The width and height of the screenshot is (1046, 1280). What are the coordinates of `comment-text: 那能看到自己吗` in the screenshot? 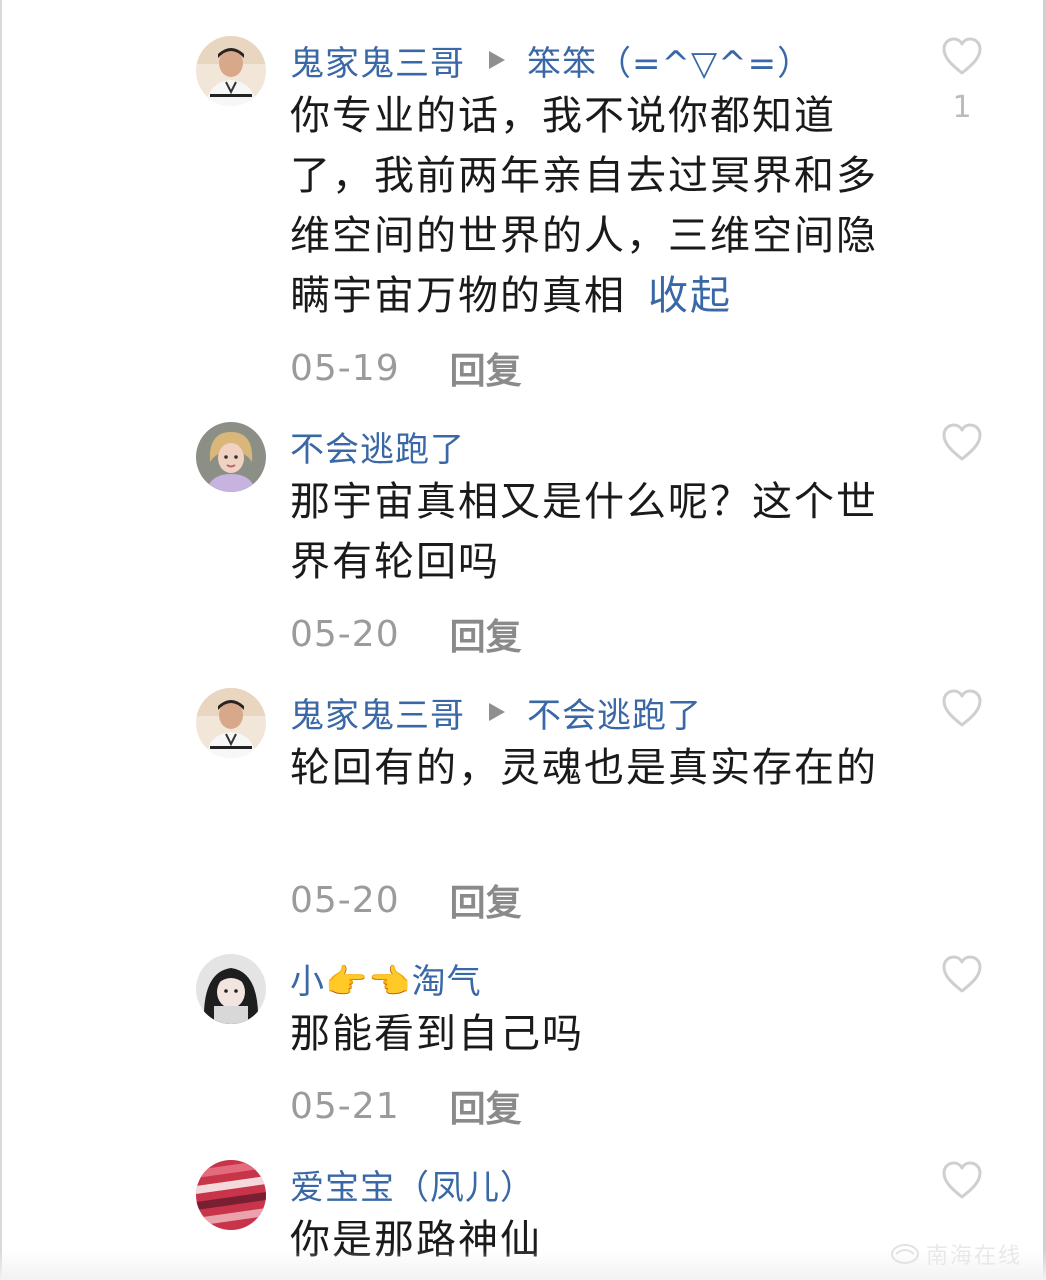 It's located at (590, 1034).